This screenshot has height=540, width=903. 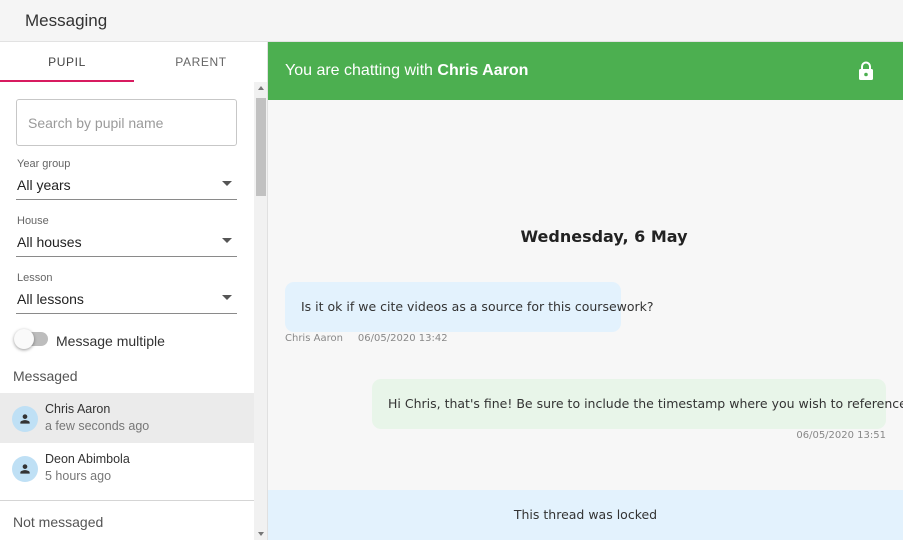 I want to click on section-divider, so click(x=127, y=500).